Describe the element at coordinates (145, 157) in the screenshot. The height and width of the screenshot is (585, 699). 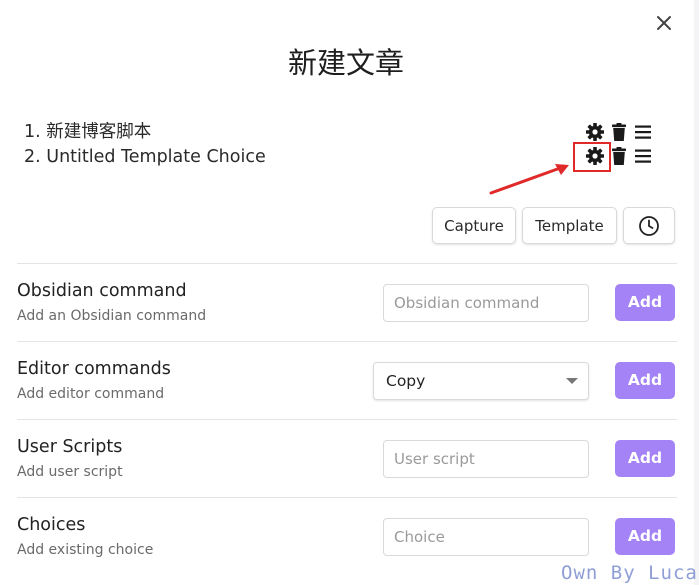
I see `choice-item: 2. Untitled Template Choice` at that location.